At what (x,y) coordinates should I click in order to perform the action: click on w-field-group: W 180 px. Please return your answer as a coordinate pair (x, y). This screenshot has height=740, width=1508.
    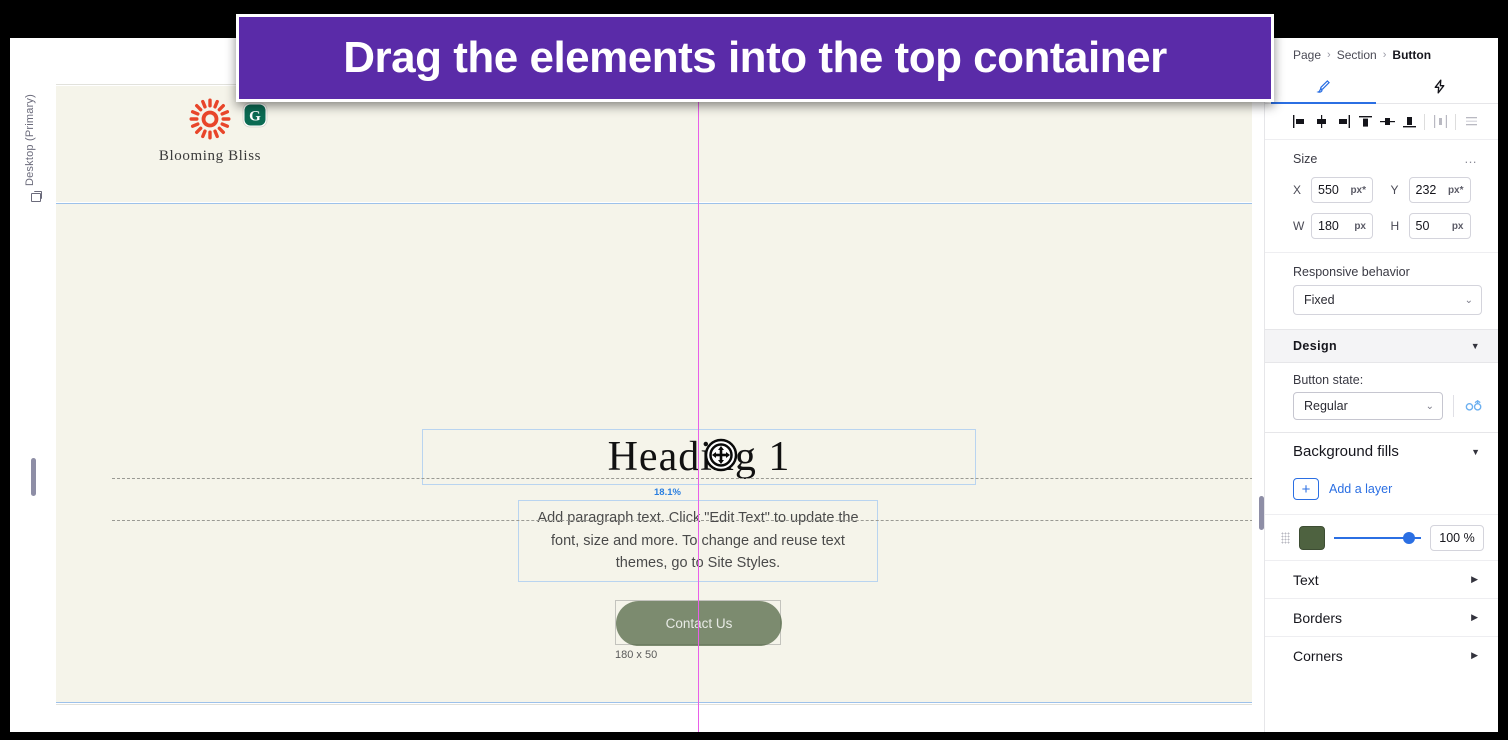
    Looking at the image, I should click on (1339, 226).